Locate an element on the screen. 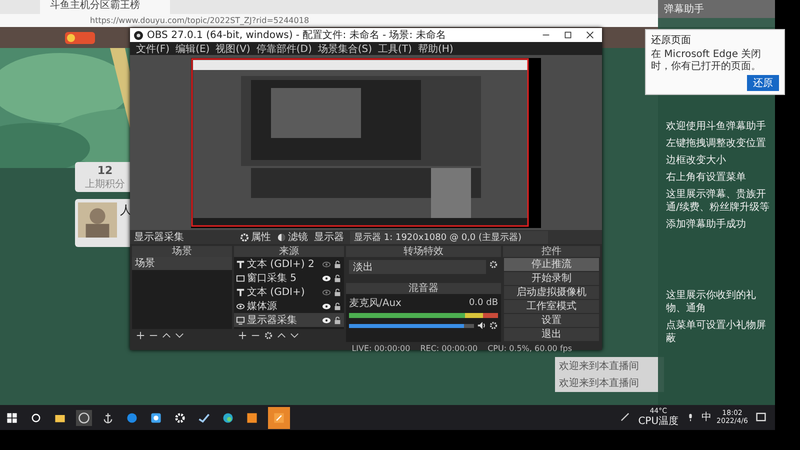 This screenshot has width=800, height=450. source-label: 显示器采集 is located at coordinates (272, 320).